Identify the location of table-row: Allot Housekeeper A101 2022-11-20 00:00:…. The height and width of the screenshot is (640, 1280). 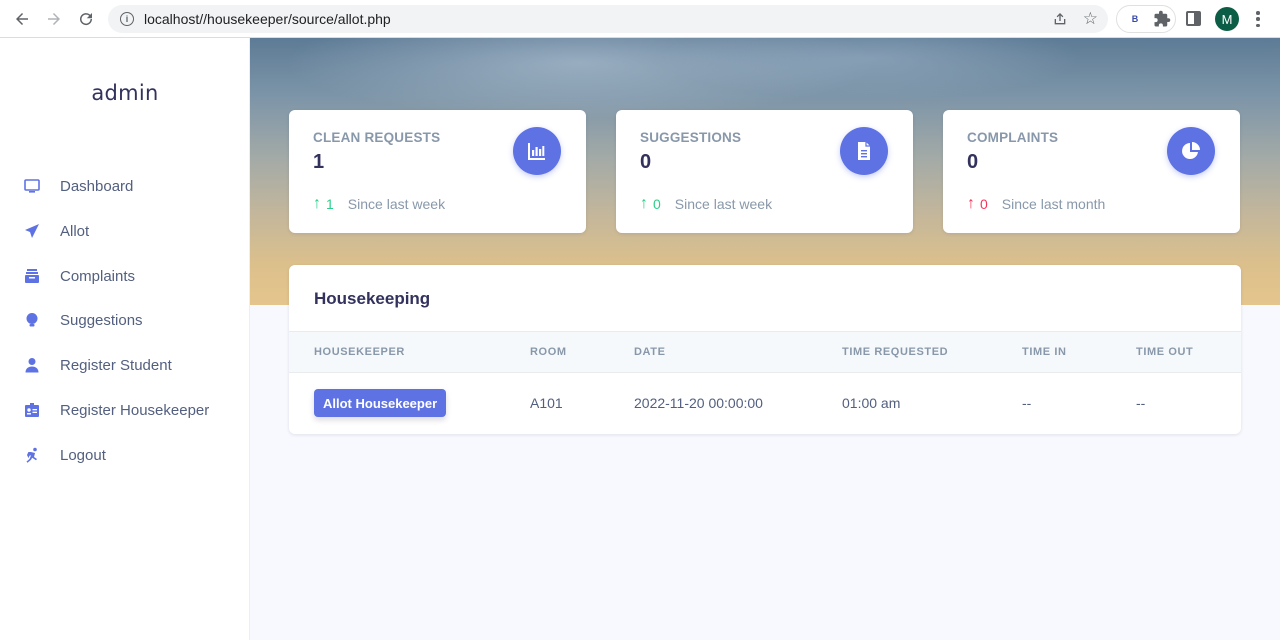
(765, 403).